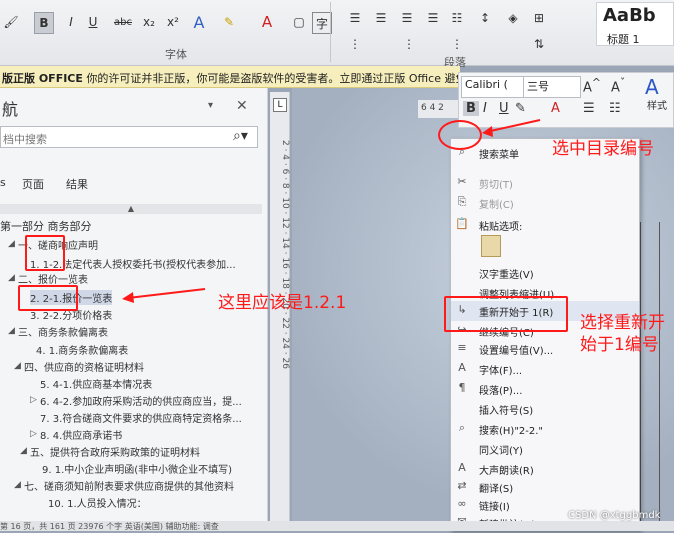 Image resolution: width=674 pixels, height=533 pixels. Describe the element at coordinates (614, 515) in the screenshot. I see `watermark: CSDN @xtggbmdk` at that location.